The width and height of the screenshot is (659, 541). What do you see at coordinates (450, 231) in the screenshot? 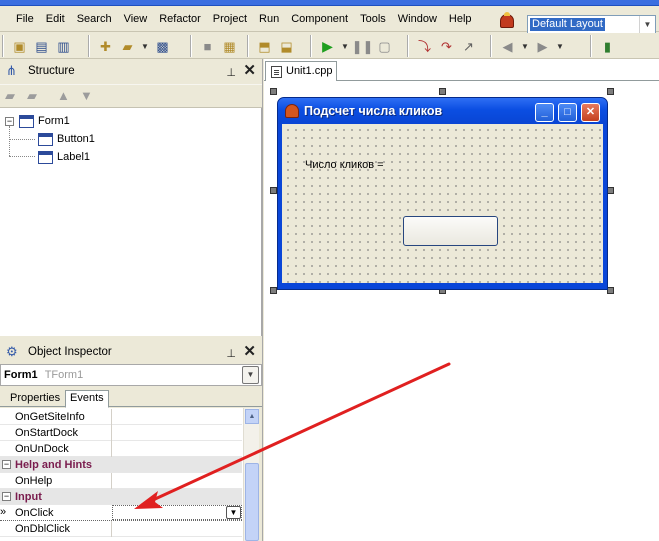
I see `click-button` at bounding box center [450, 231].